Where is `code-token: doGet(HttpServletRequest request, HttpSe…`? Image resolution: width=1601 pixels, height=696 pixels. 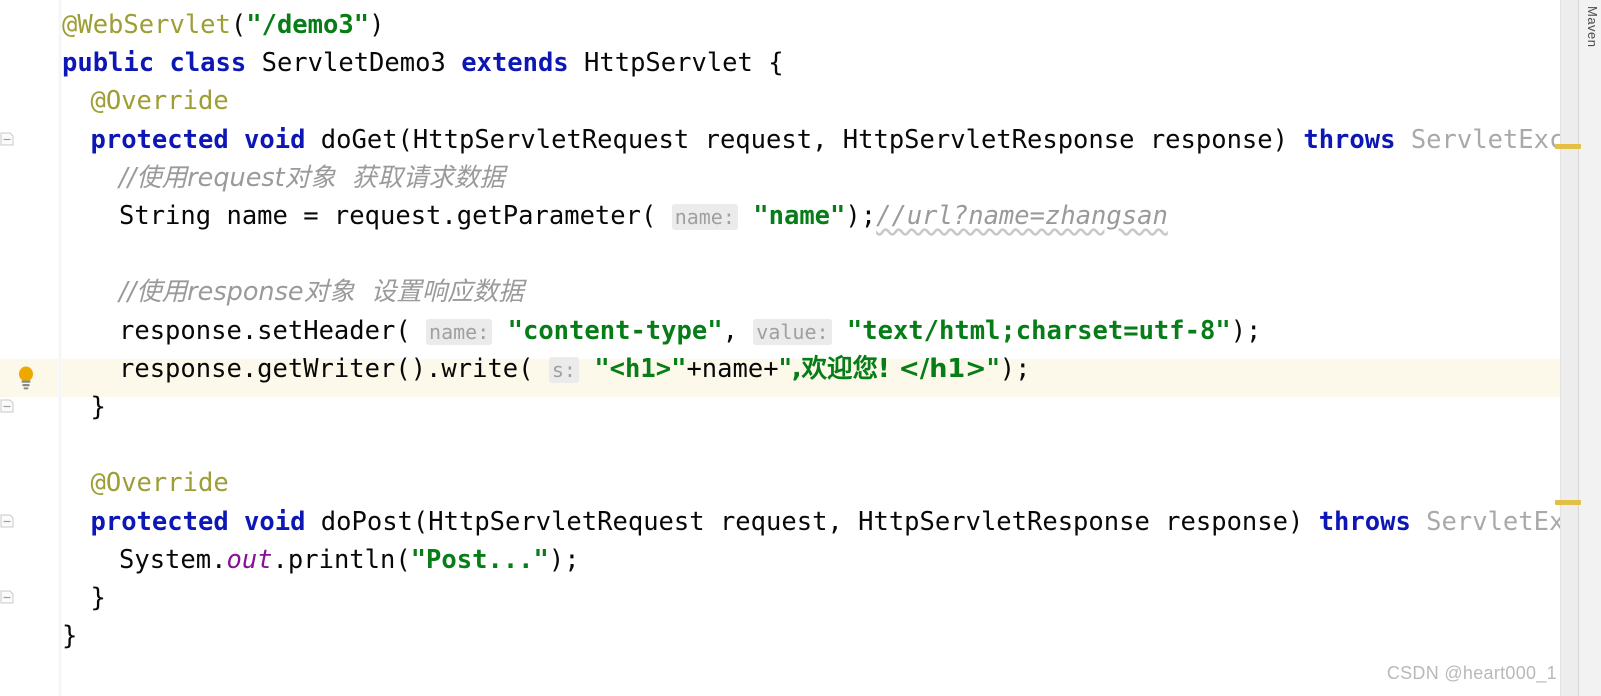 code-token: doGet(HttpServletRequest request, HttpSe… is located at coordinates (812, 139).